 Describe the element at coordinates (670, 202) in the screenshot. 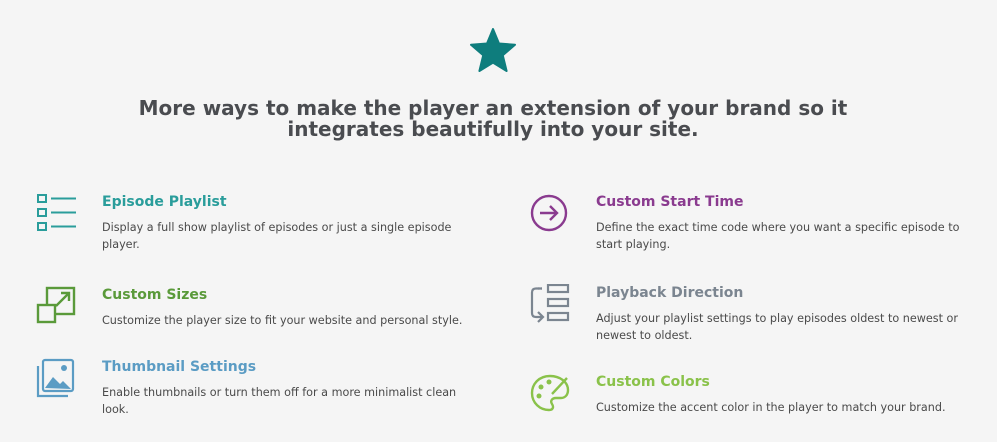

I see `feature-title: Custom Start Time` at that location.